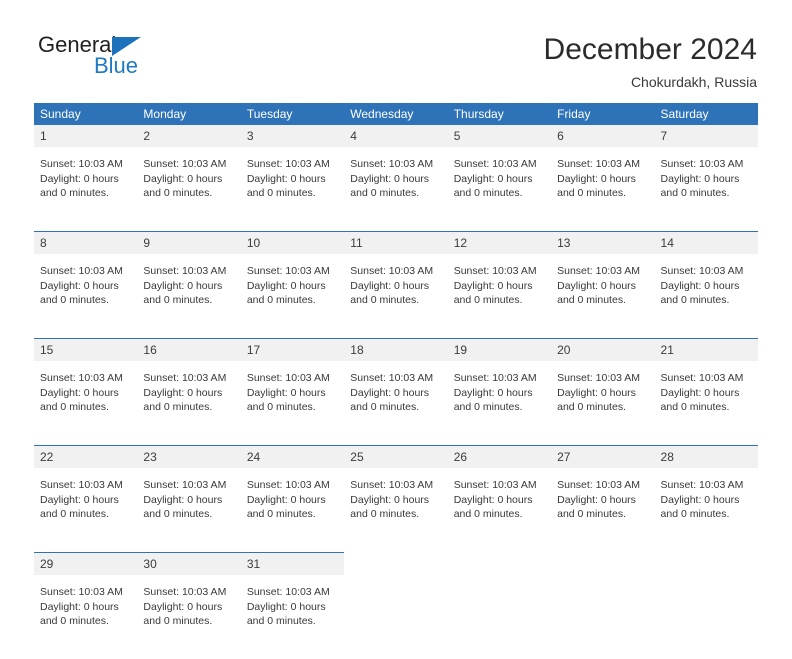 This screenshot has width=792, height=659. What do you see at coordinates (603, 242) in the screenshot?
I see `day-number: 13` at bounding box center [603, 242].